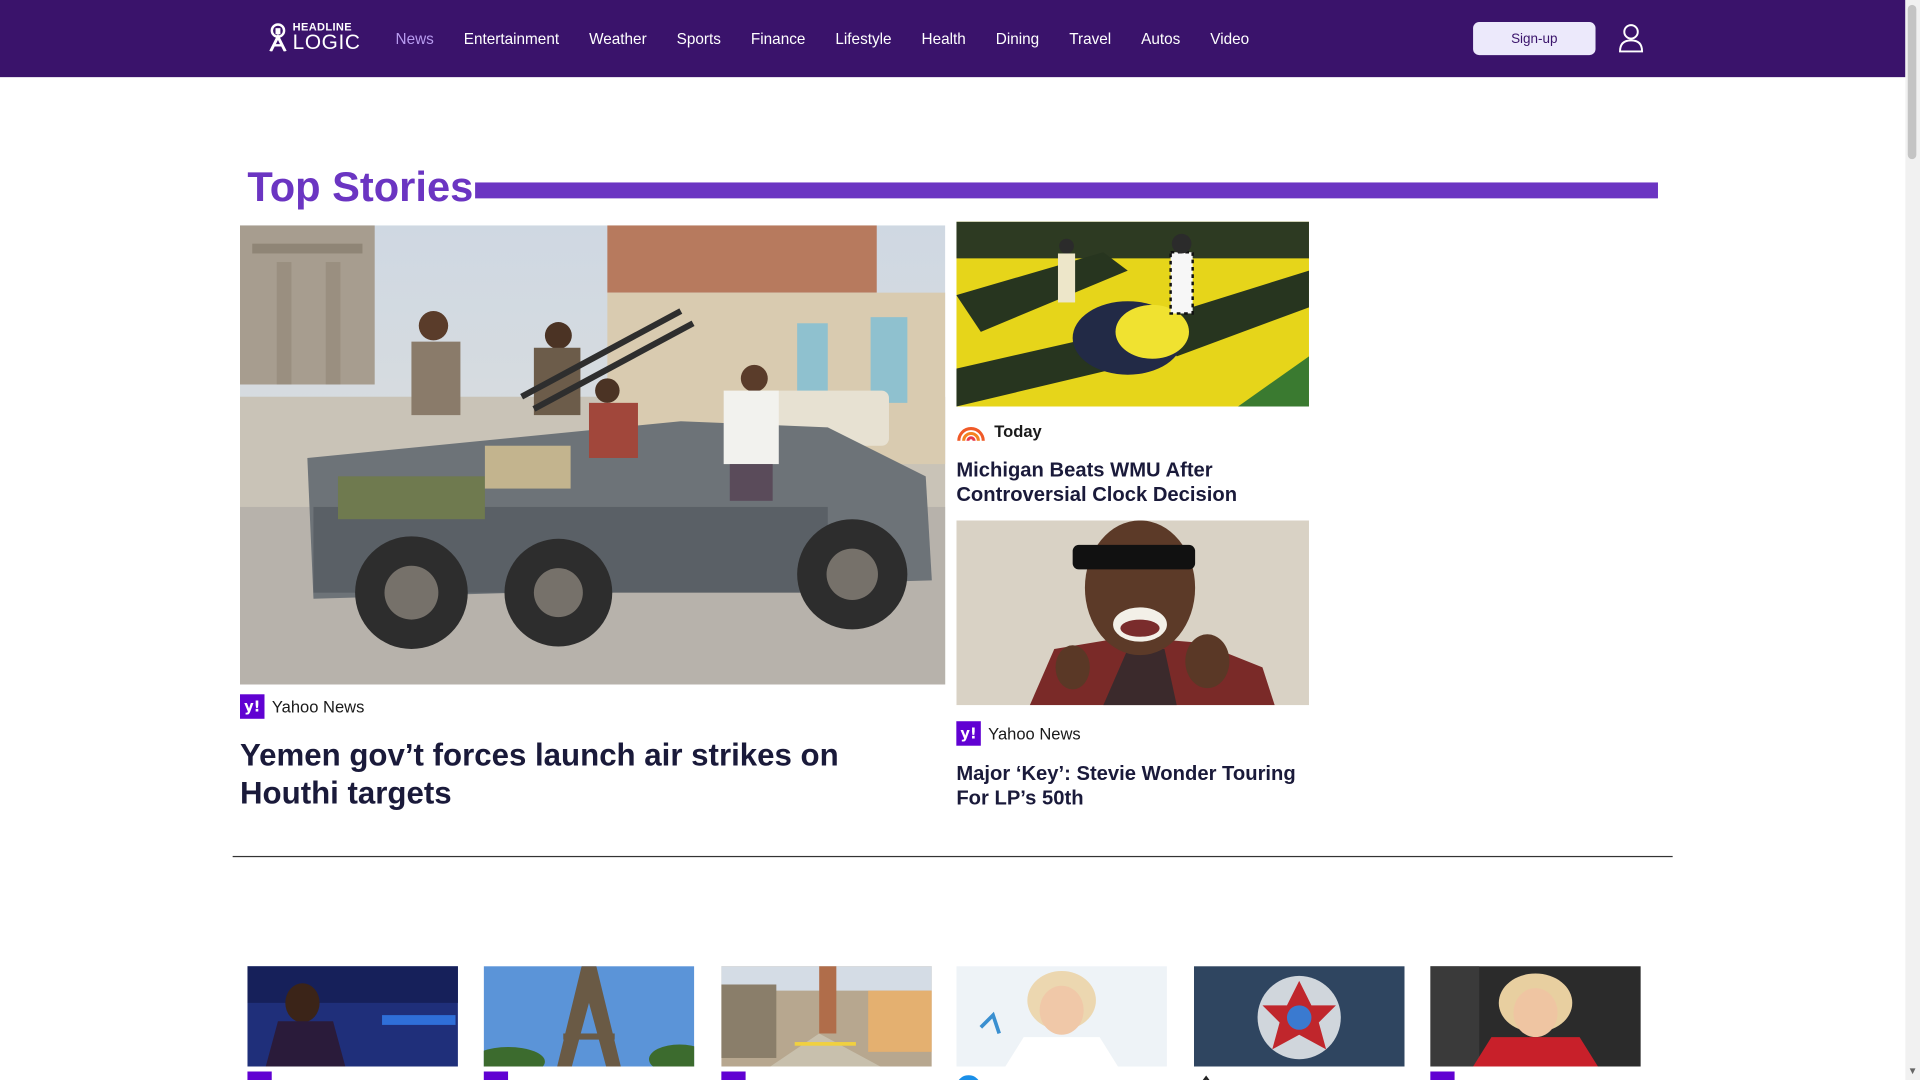  Describe the element at coordinates (1160, 38) in the screenshot. I see `nav-autos: Autos` at that location.